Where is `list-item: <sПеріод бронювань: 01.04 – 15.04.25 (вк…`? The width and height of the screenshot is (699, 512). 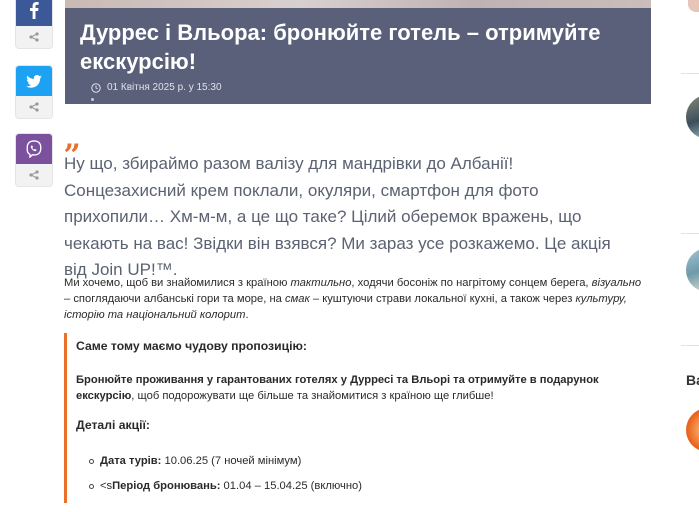
list-item: <sПеріод бронювань: 01.04 – 15.04.25 (вк… is located at coordinates (225, 486).